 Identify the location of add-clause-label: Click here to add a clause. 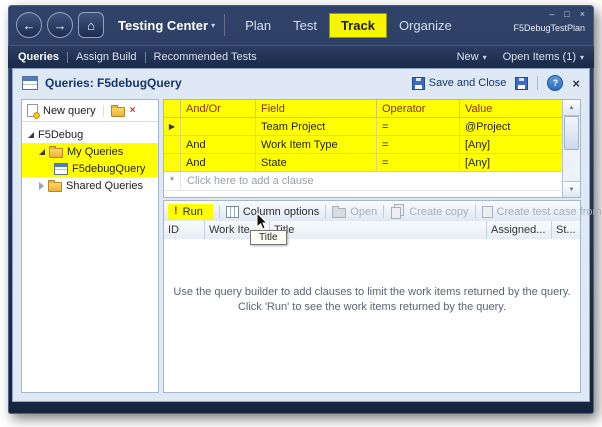
(250, 181).